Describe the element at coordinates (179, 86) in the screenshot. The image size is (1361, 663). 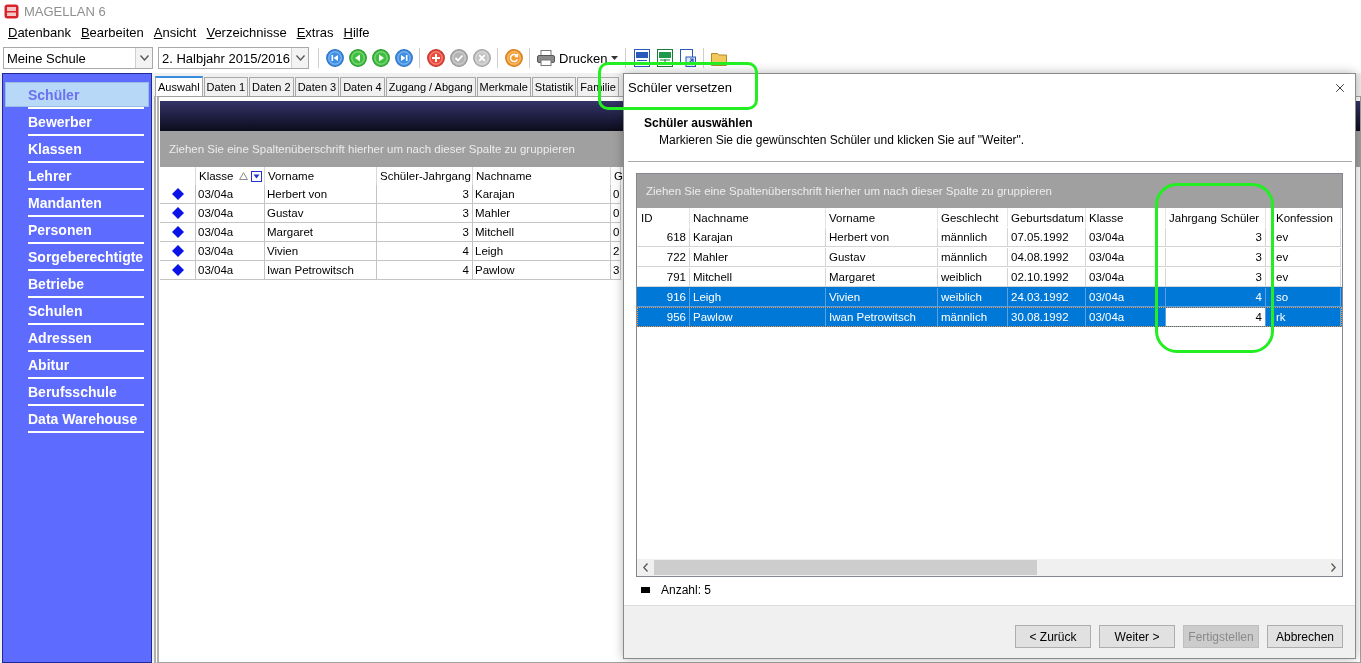
I see `tab: Auswahl` at that location.